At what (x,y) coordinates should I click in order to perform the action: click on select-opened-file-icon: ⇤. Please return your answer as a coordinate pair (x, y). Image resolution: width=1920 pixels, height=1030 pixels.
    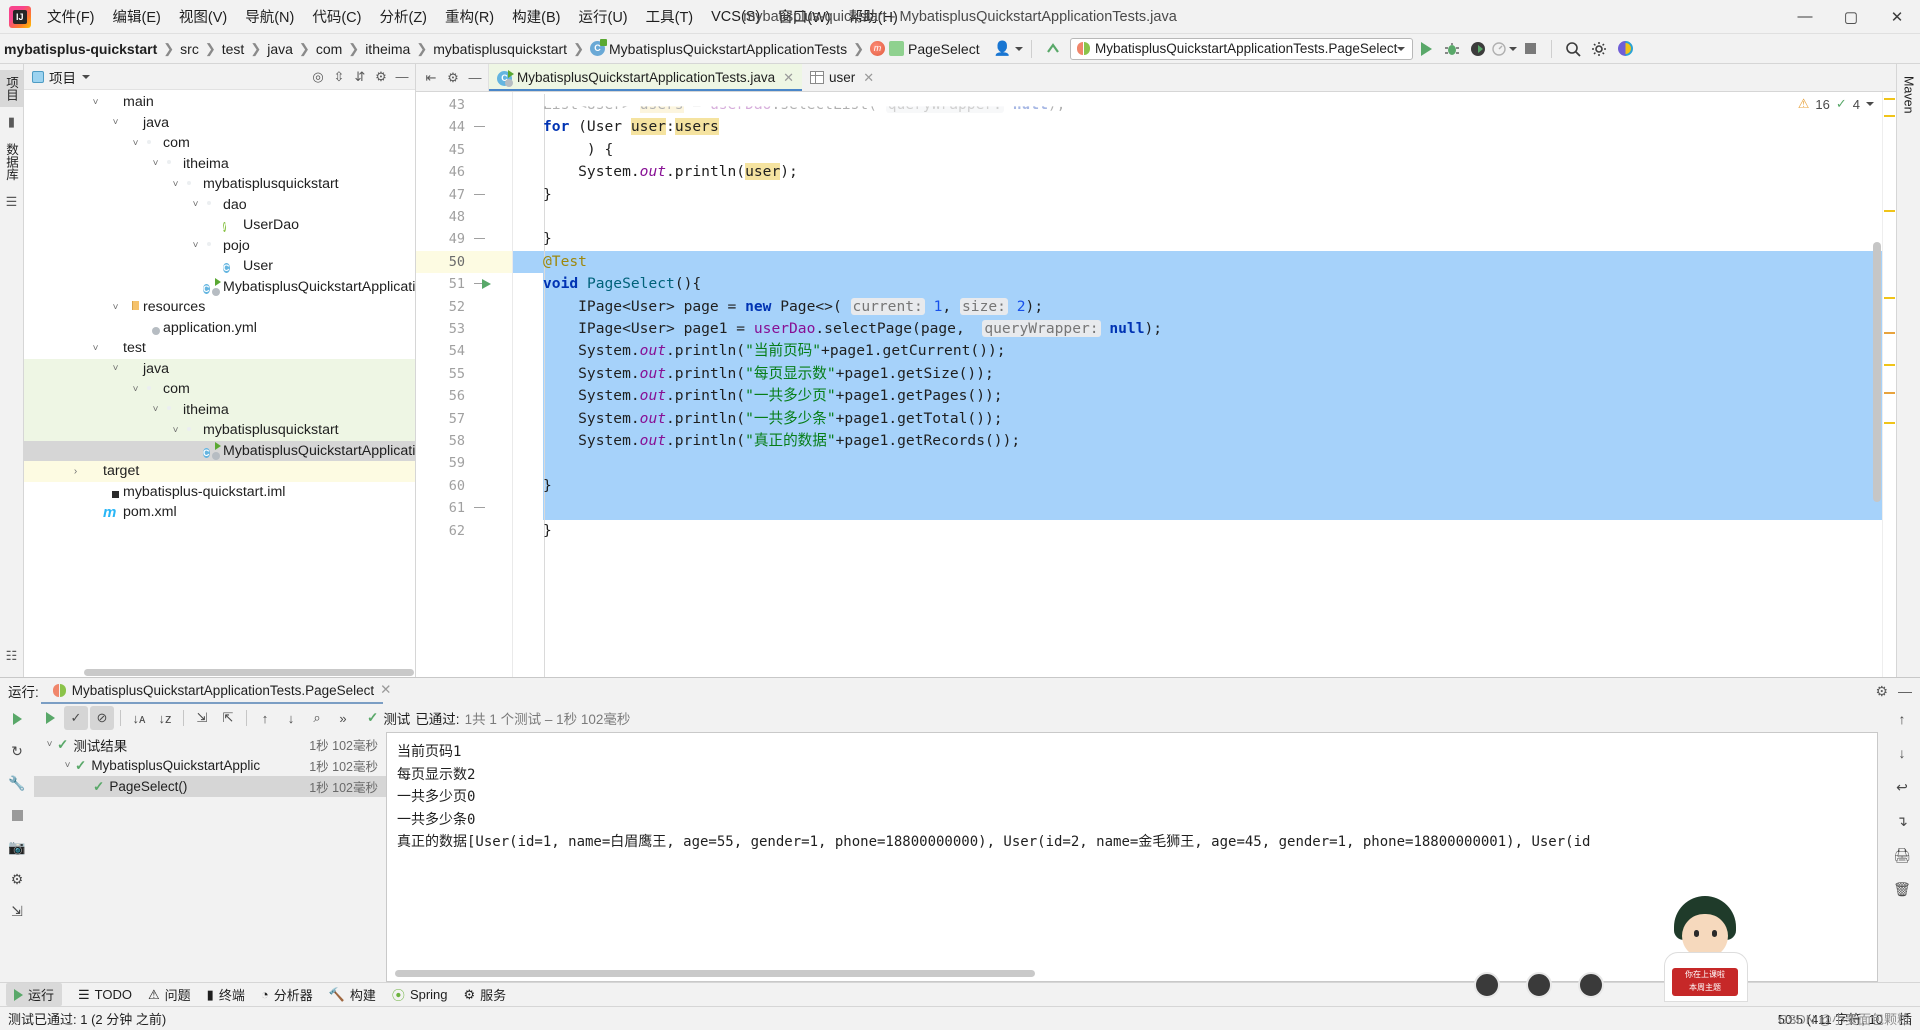
    Looking at the image, I should click on (431, 78).